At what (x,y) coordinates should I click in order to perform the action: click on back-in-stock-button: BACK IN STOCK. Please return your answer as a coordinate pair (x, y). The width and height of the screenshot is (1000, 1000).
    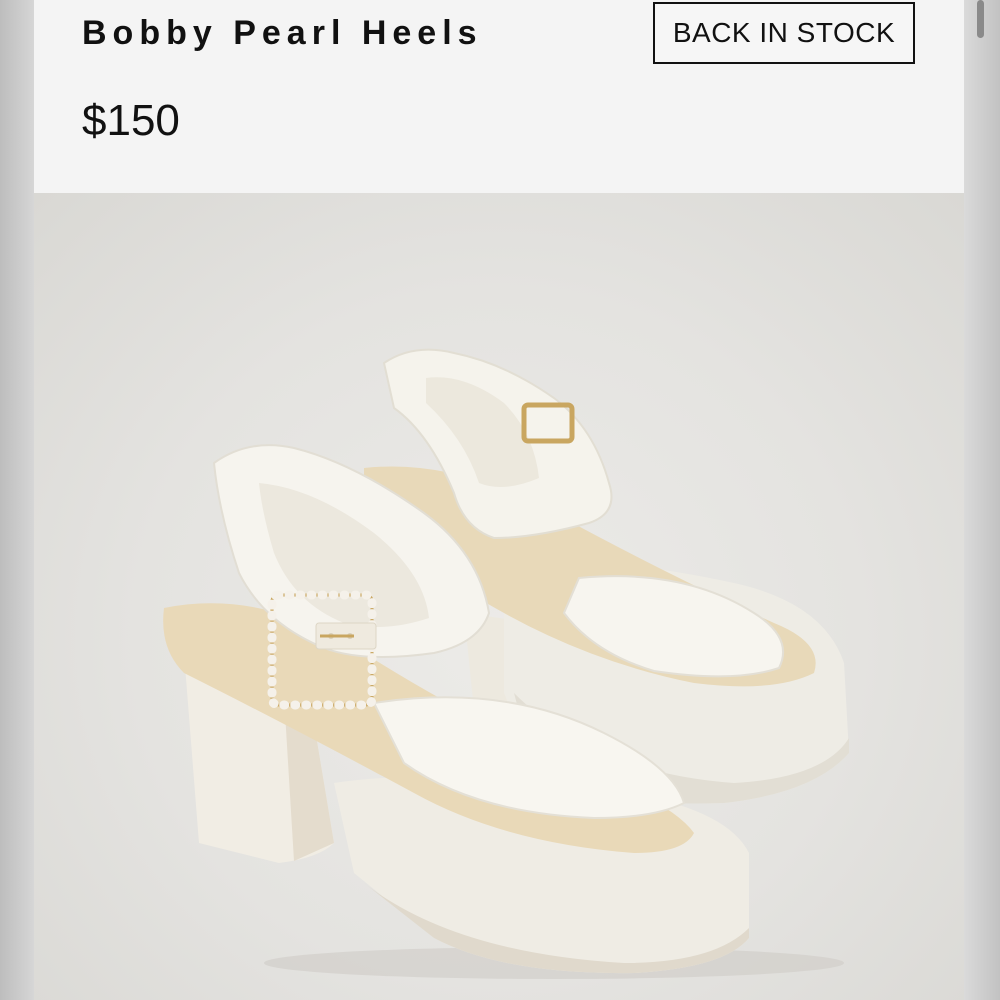
    Looking at the image, I should click on (784, 33).